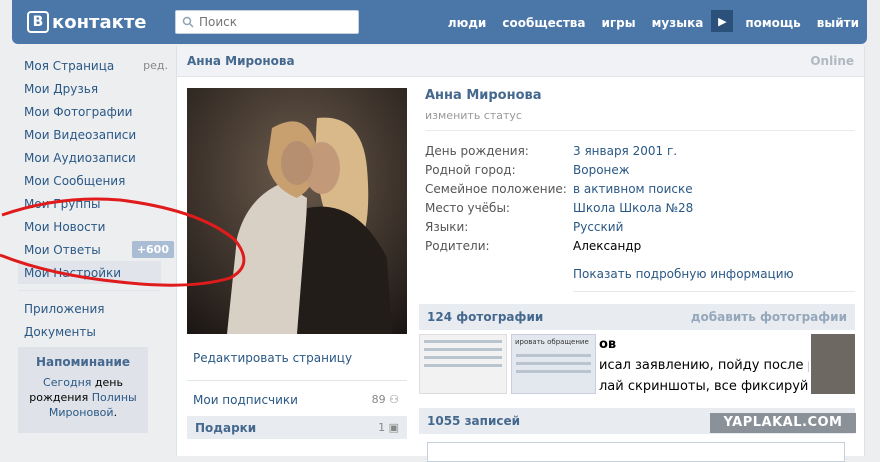  I want to click on thumb-text: лай скриншоты, все фиксируй, so click(704, 386).